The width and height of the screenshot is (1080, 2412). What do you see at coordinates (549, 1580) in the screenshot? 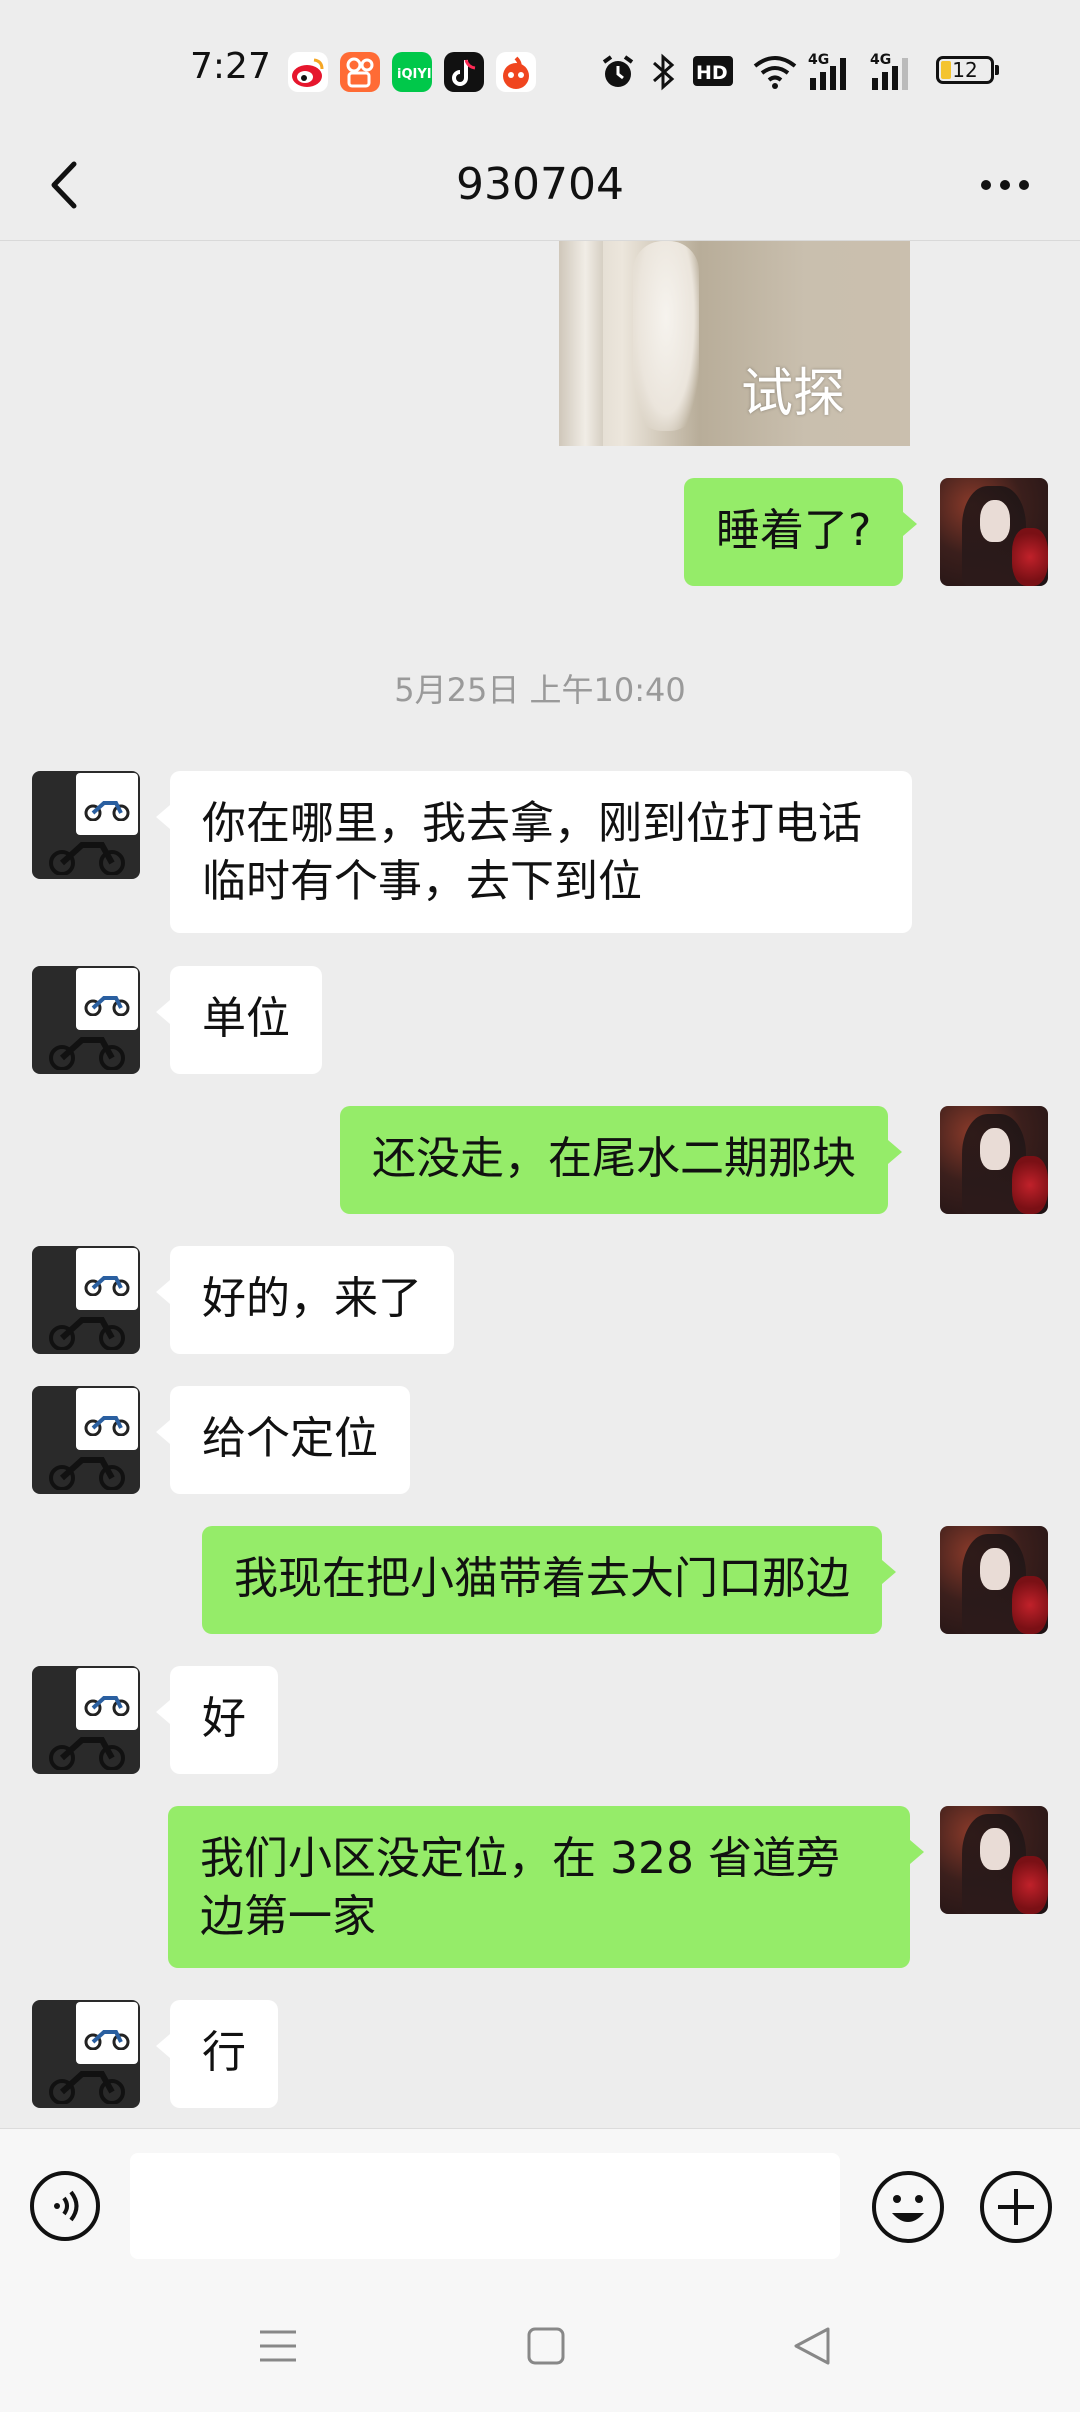
I see `message-bubble-outgoing: 我现在把小猫带着去大门口那边` at bounding box center [549, 1580].